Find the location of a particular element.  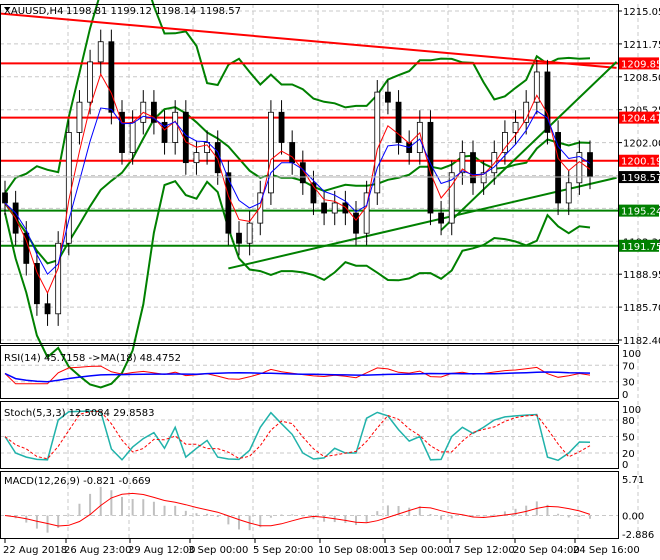

x-tick-label: 13 Sep 00:00 is located at coordinates (416, 550).